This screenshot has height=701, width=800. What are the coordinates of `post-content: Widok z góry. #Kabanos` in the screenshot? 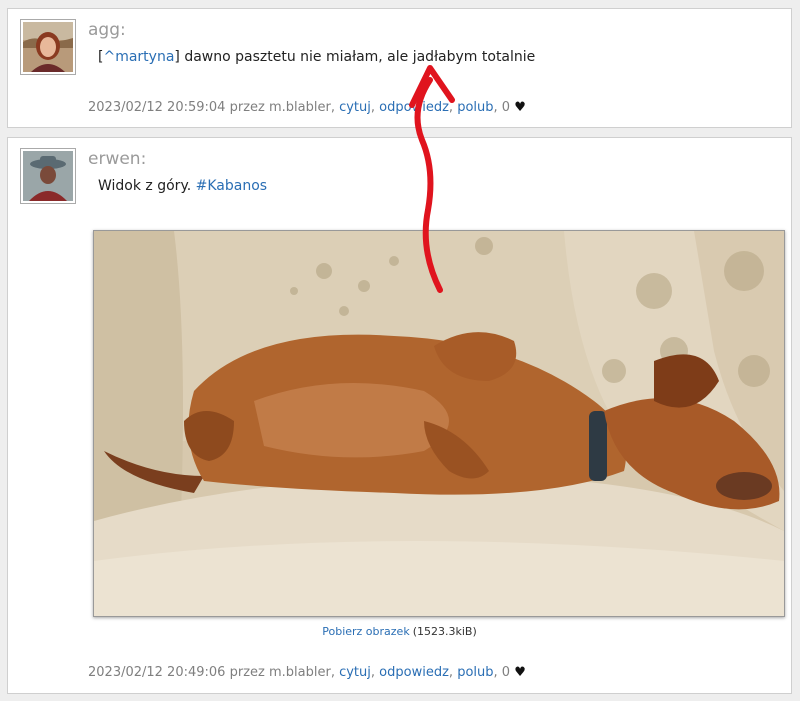 It's located at (182, 186).